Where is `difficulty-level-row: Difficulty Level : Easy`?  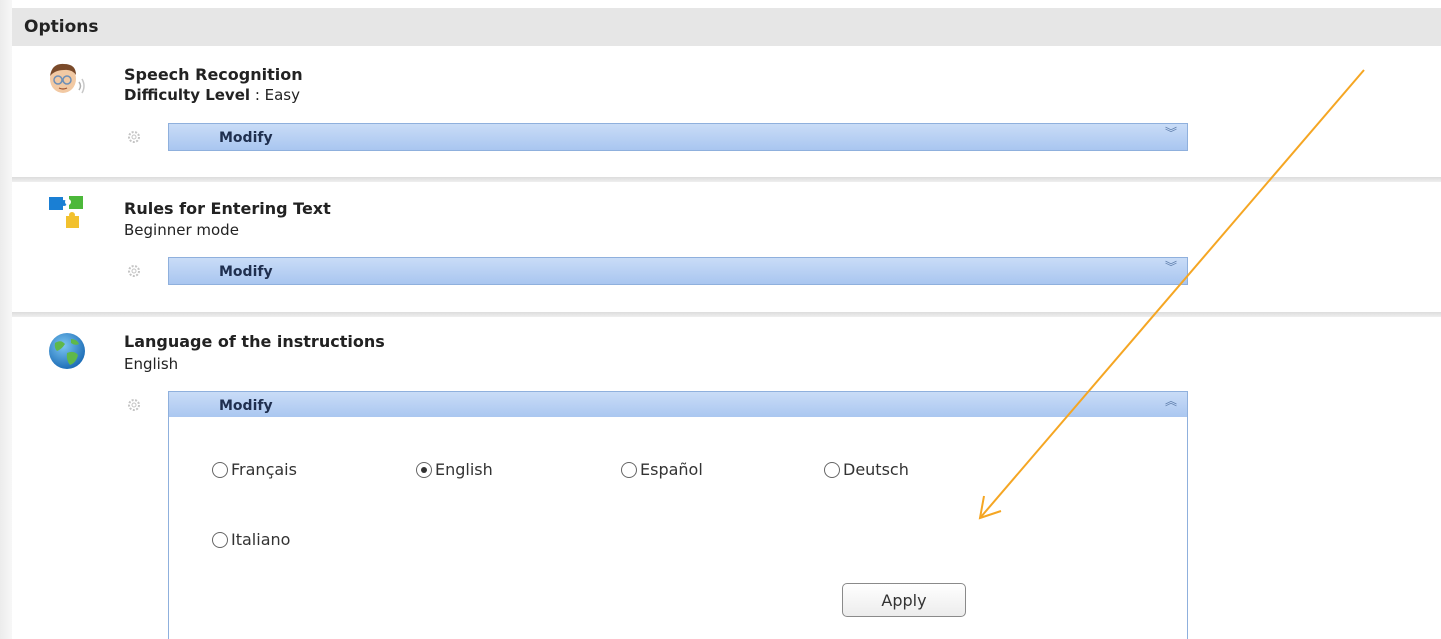 difficulty-level-row: Difficulty Level : Easy is located at coordinates (212, 95).